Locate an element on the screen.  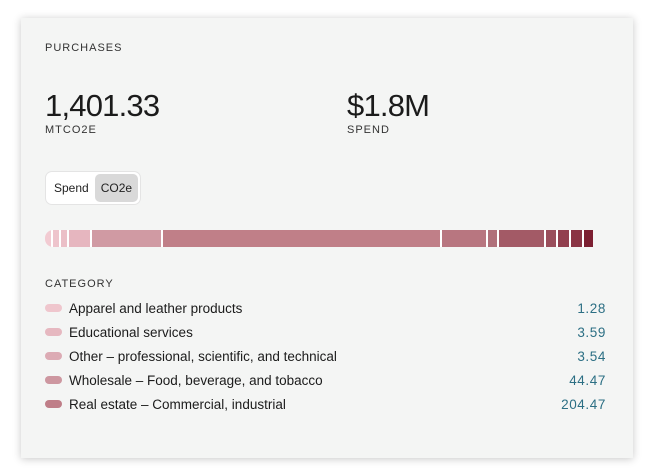
spend-co2e-toggle: Spend CO2e is located at coordinates (93, 188).